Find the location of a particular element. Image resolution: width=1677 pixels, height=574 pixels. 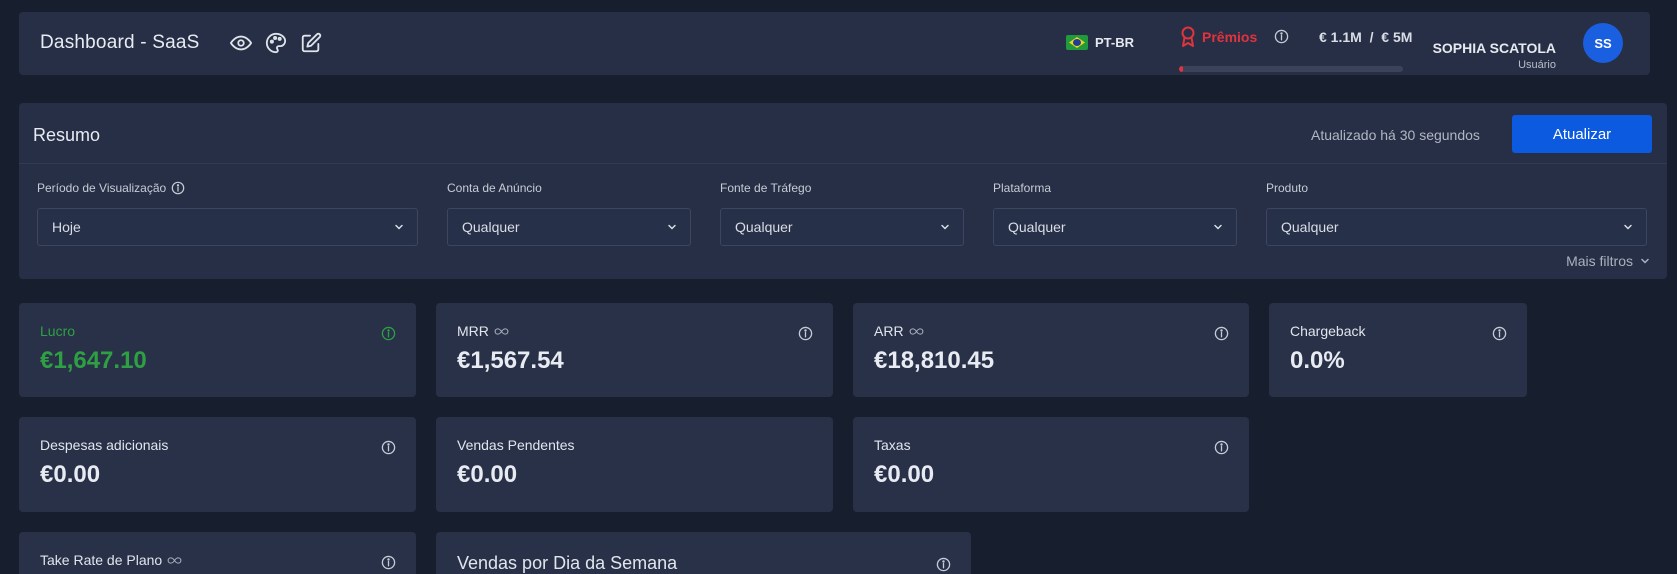

sales-by-weekday-card: Vendas por Dia da Semana is located at coordinates (703, 553).